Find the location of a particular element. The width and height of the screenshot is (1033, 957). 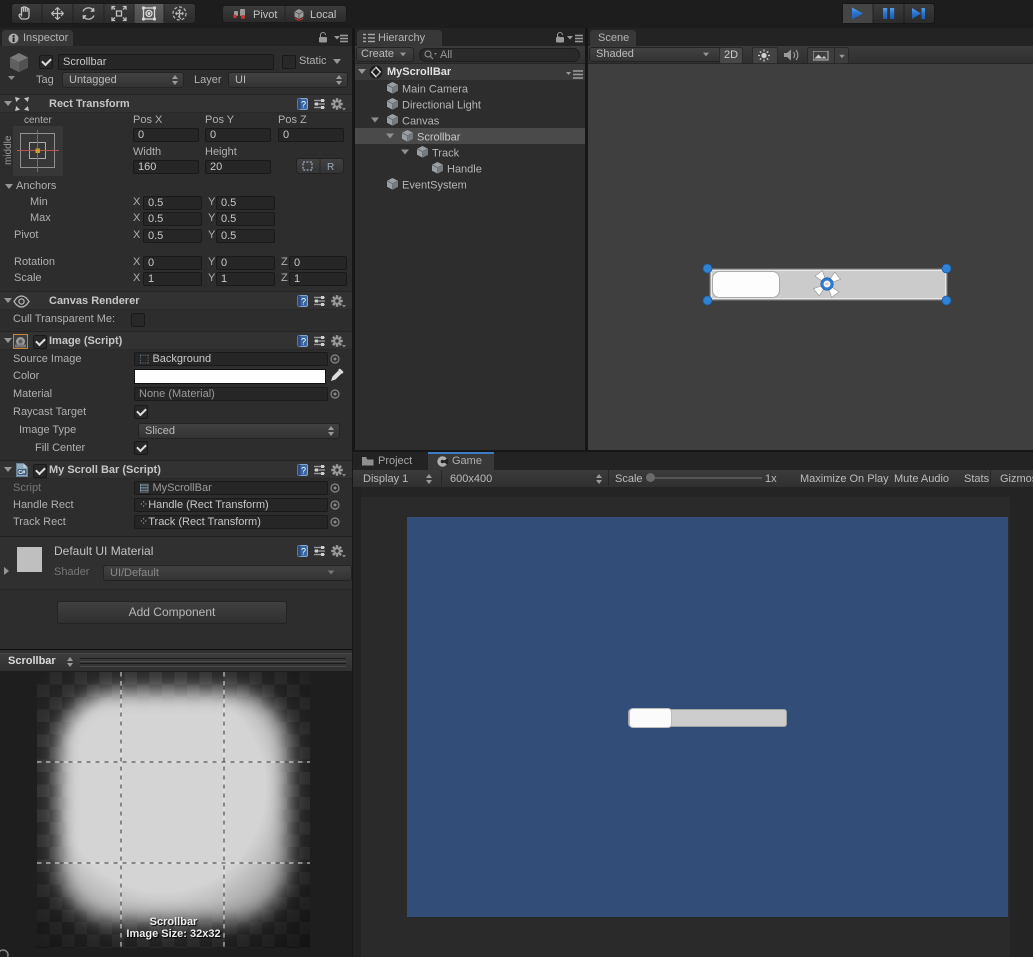

svg-text: Handle is located at coordinates (464, 170).